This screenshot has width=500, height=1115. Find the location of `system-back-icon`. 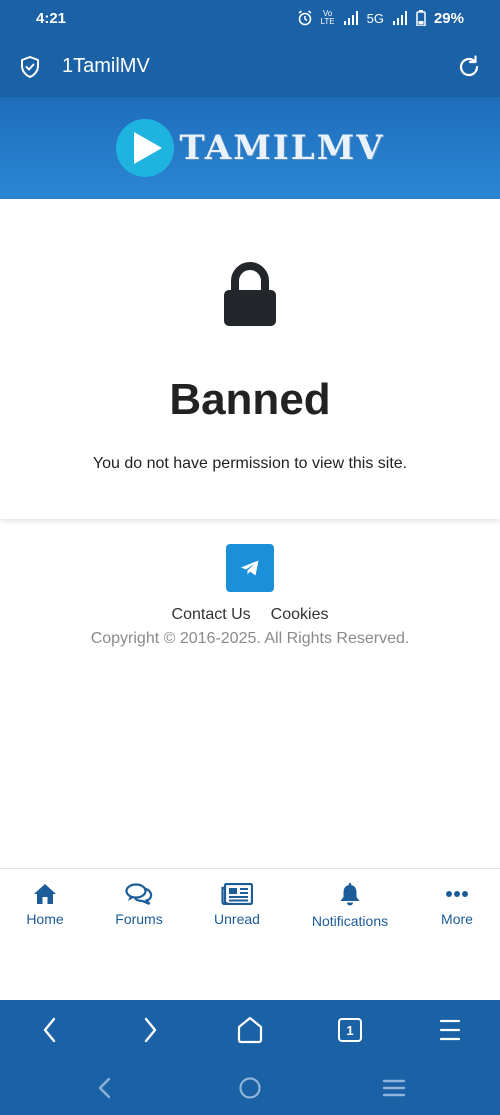

system-back-icon is located at coordinates (105, 1088).